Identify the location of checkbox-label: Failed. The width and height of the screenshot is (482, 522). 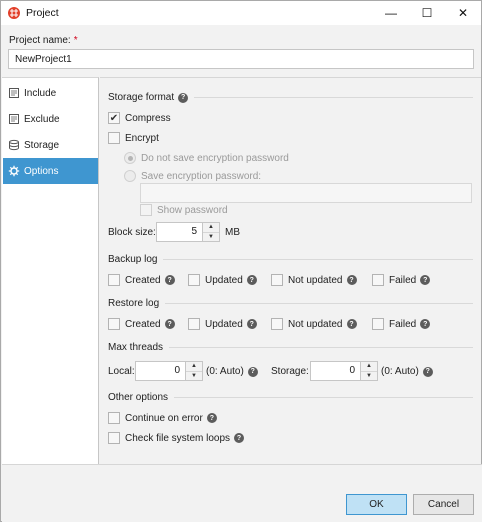
(403, 280).